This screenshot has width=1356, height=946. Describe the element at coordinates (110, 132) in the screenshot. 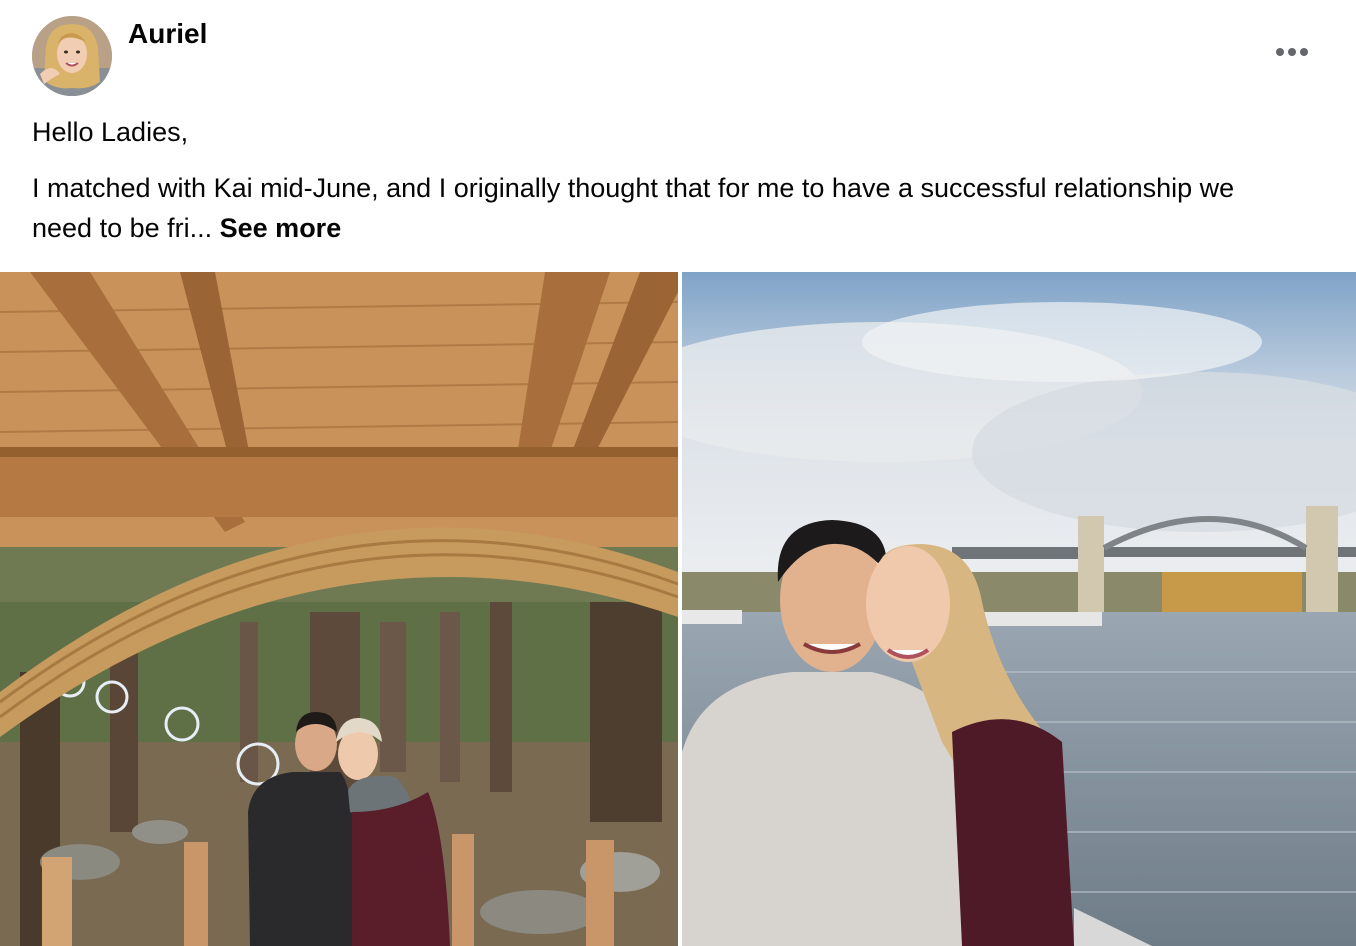

I see `post-greeting: Hello Ladies,` at that location.